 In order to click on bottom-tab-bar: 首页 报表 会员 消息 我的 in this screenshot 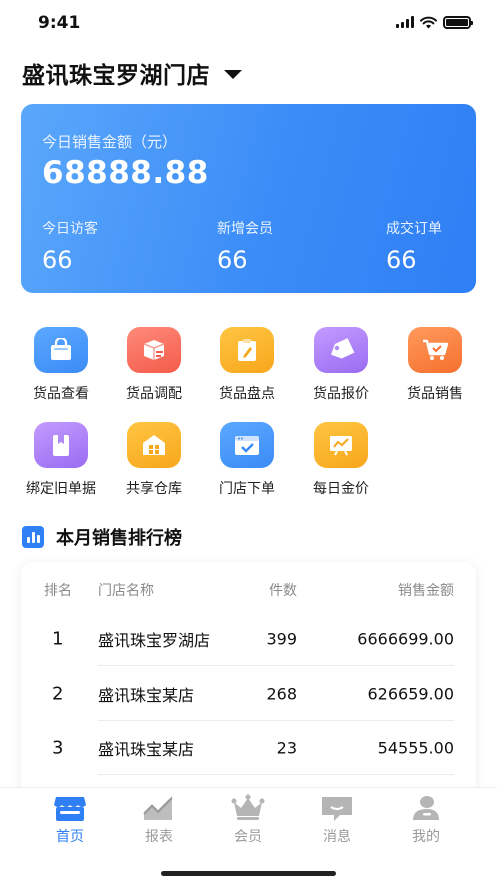, I will do `click(248, 835)`.